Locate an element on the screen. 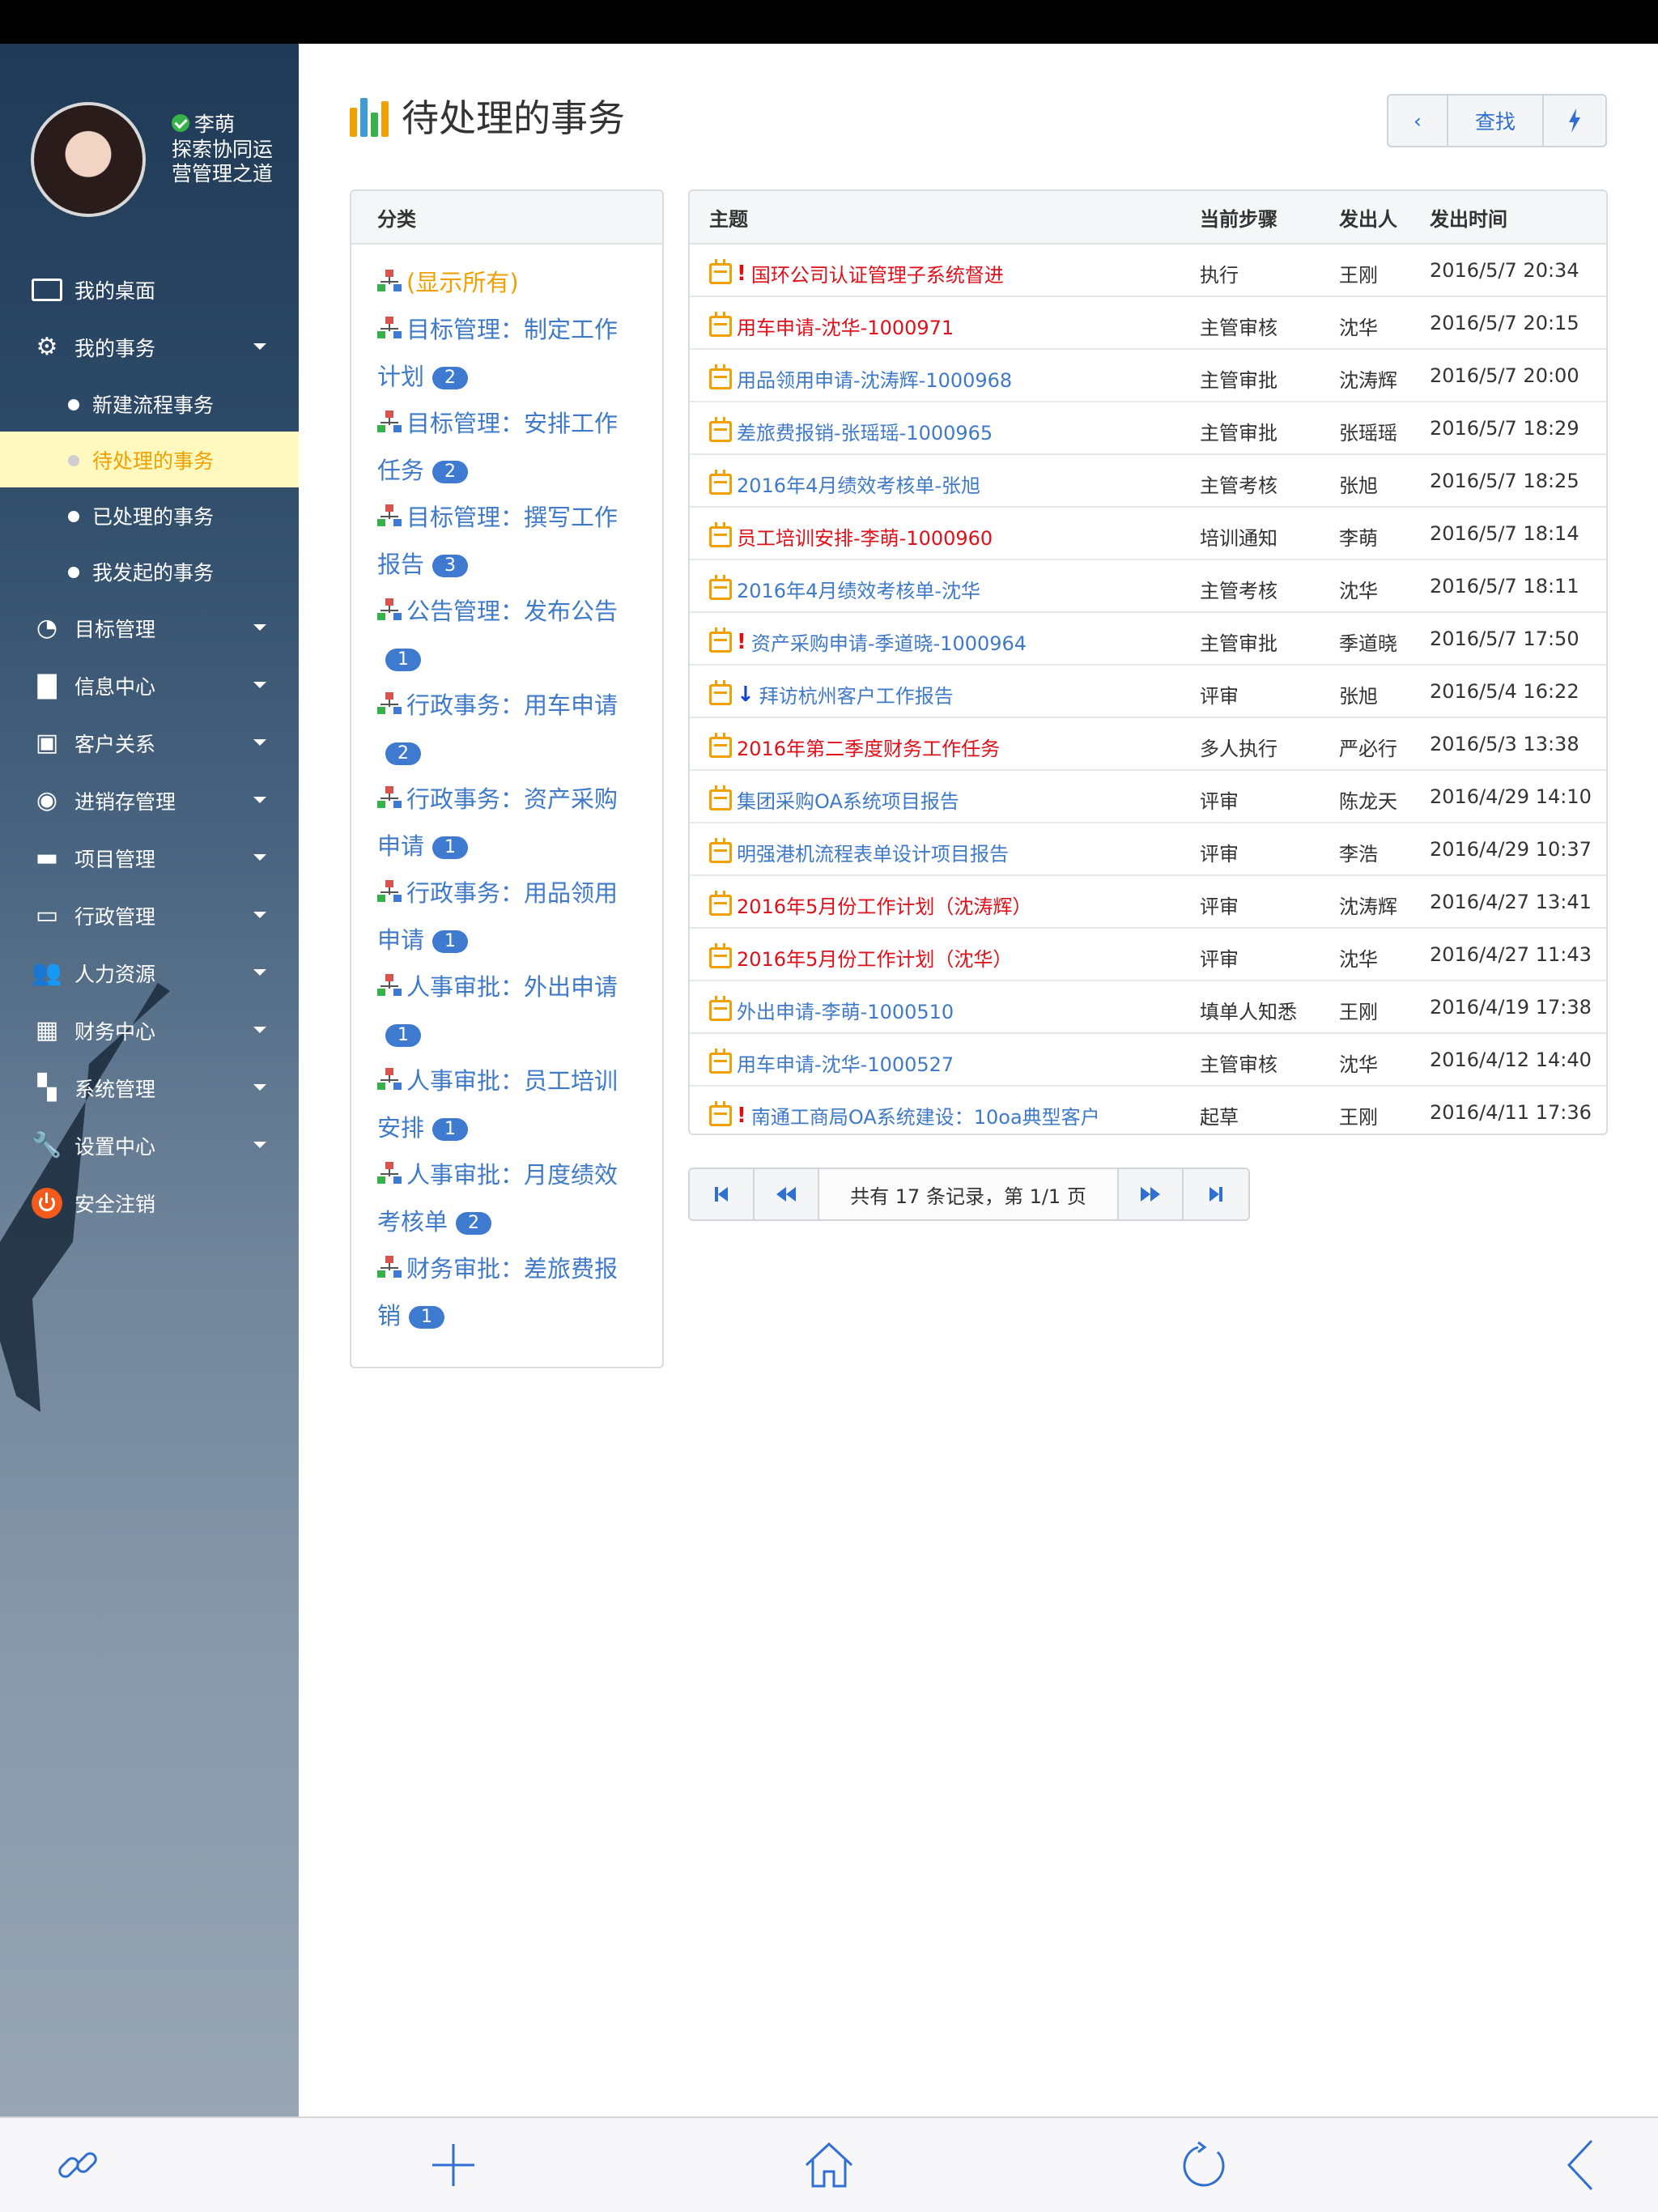 The height and width of the screenshot is (2212, 1658). task-subject-cell: ↓ 拜访杭州客户工作报告 is located at coordinates (831, 694).